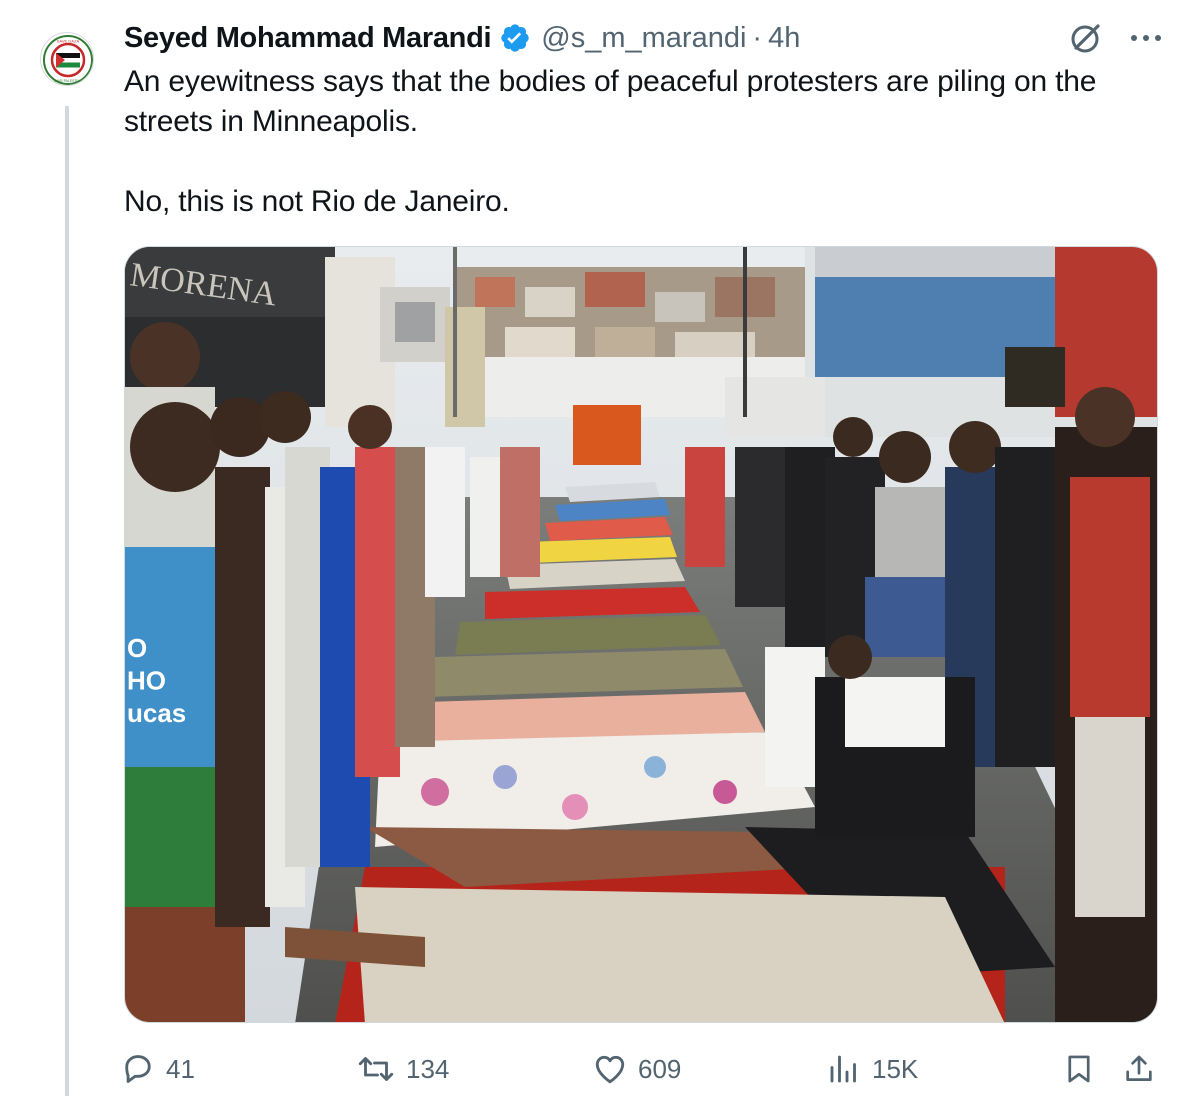  I want to click on tweet-header: Seyed Mohammad Marandi @s_m_marandi · 4h, so click(643, 38).